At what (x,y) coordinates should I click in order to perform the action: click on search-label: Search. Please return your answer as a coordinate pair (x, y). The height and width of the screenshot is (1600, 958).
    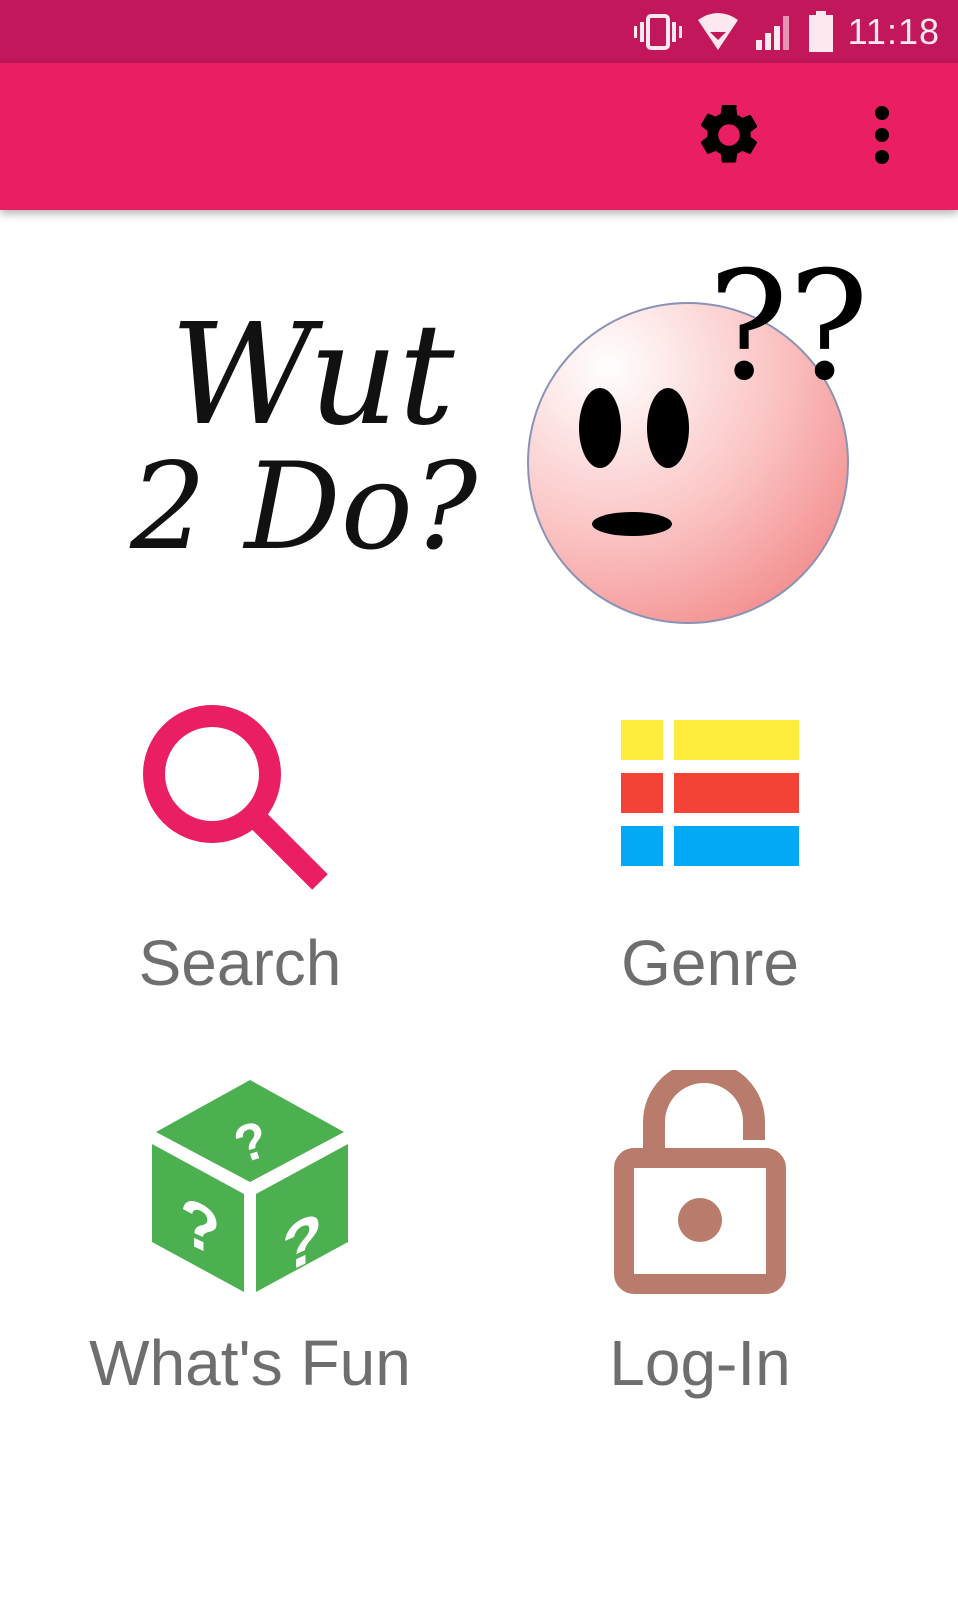
    Looking at the image, I should click on (240, 963).